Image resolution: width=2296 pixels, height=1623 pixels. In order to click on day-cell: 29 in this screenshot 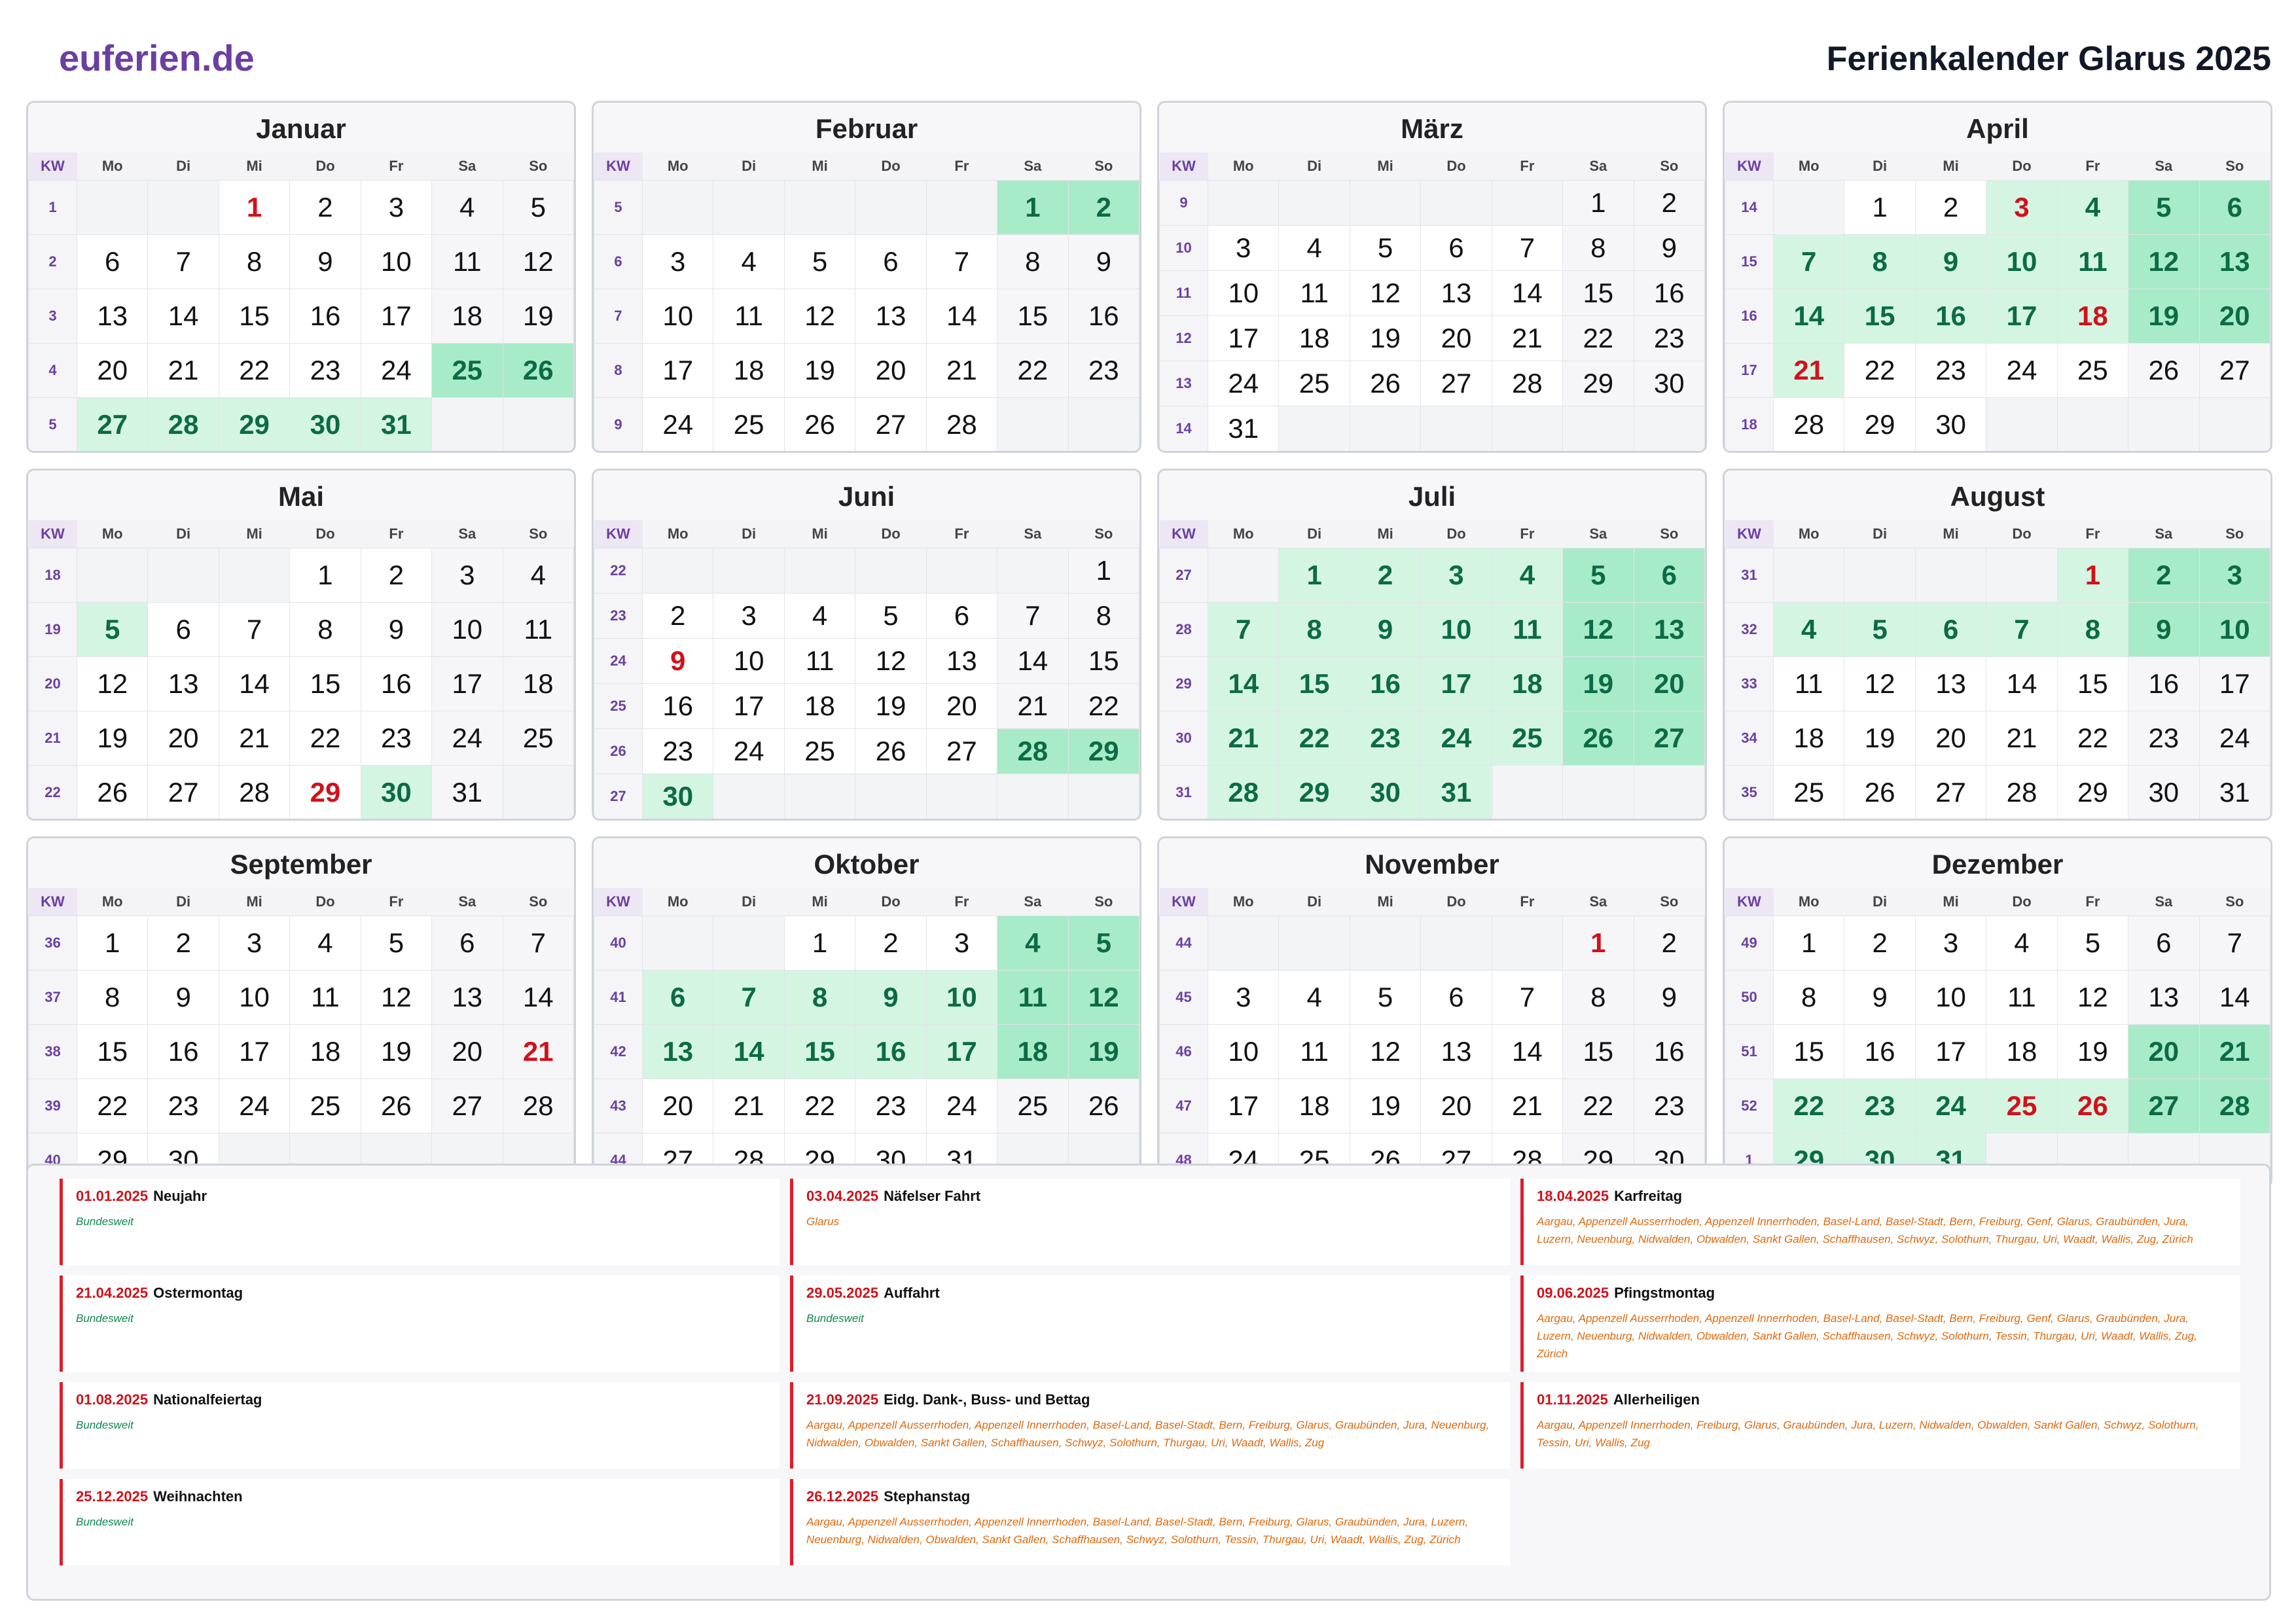, I will do `click(1103, 751)`.